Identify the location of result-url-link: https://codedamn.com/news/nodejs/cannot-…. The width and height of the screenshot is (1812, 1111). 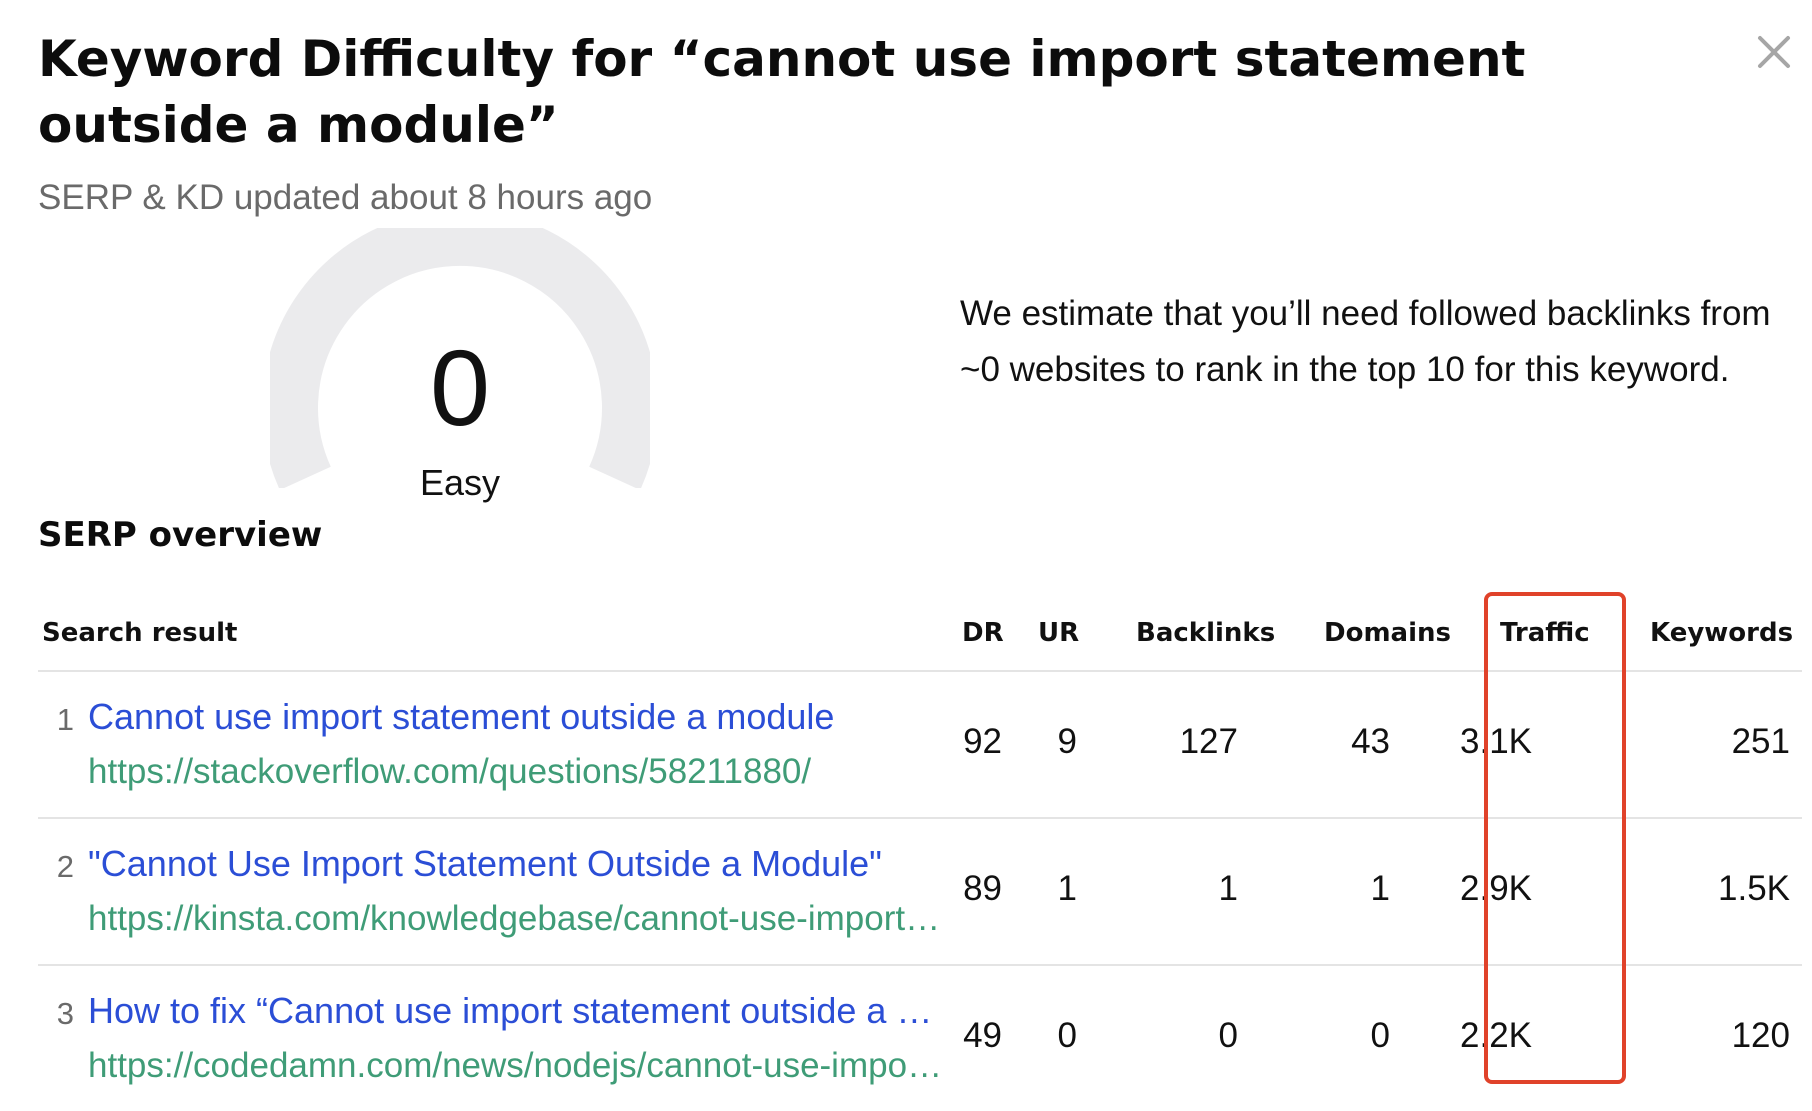
(518, 1066).